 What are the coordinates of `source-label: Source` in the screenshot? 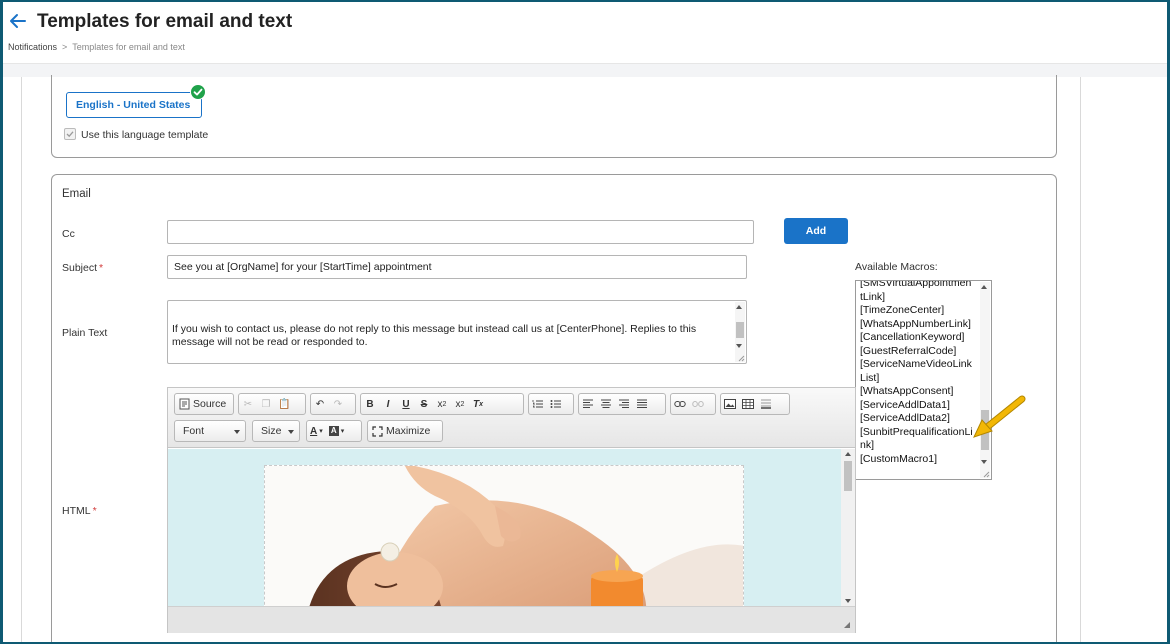 It's located at (210, 404).